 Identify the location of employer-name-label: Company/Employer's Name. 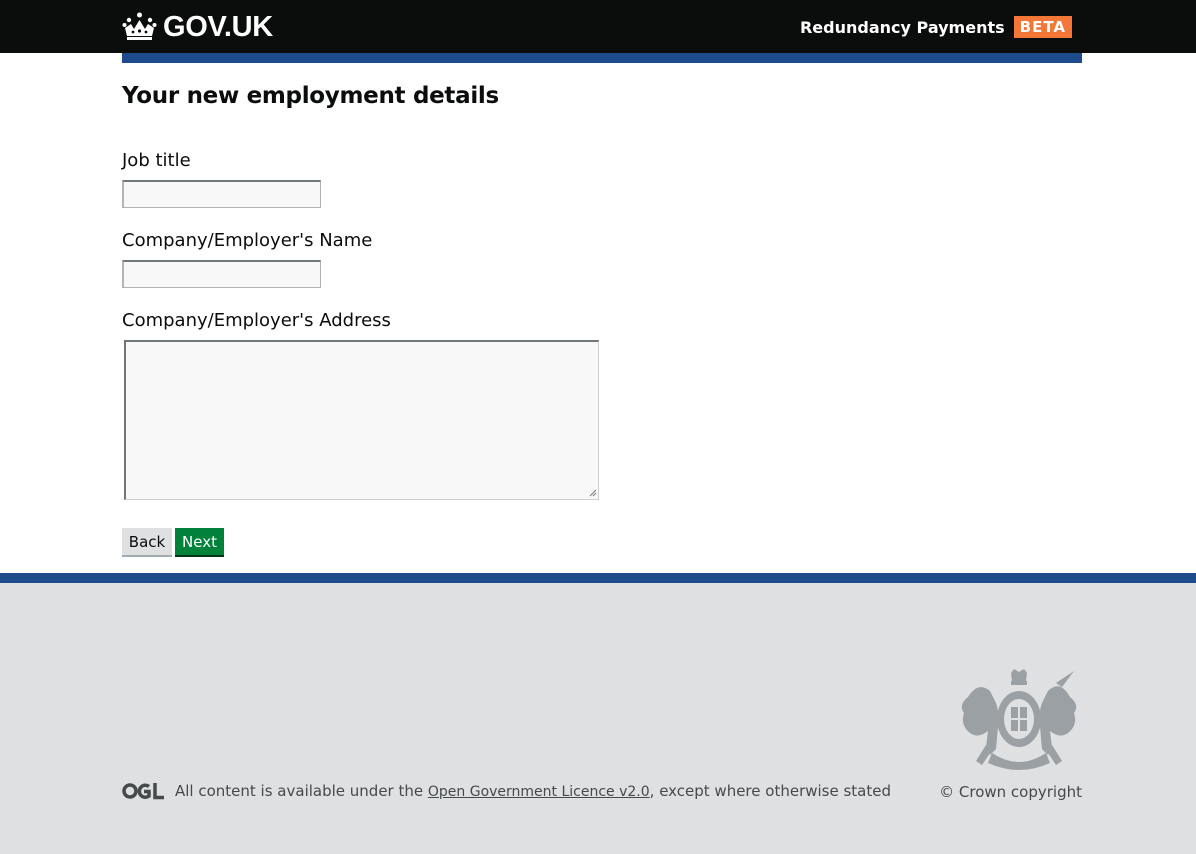
(247, 240).